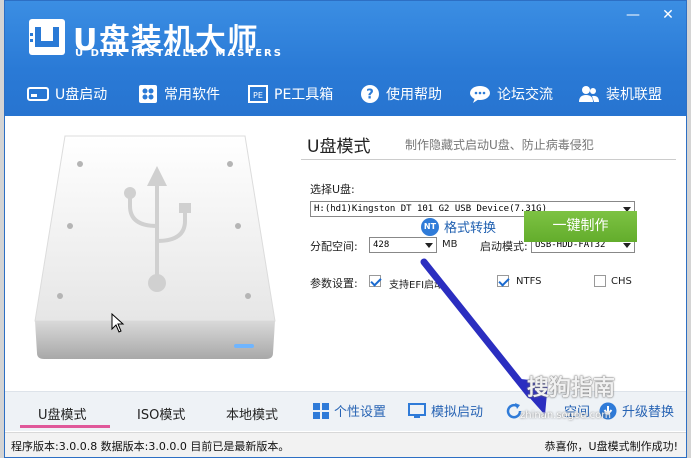  What do you see at coordinates (321, 410) in the screenshot?
I see `windows-grid-icon` at bounding box center [321, 410].